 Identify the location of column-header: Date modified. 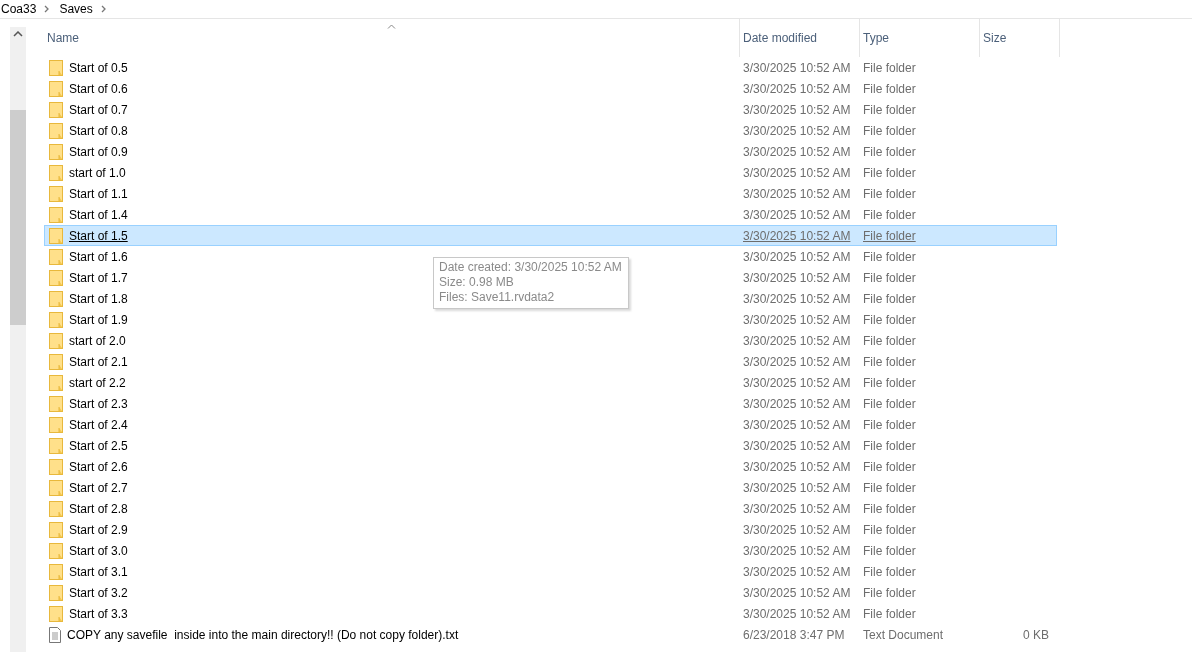
(800, 38).